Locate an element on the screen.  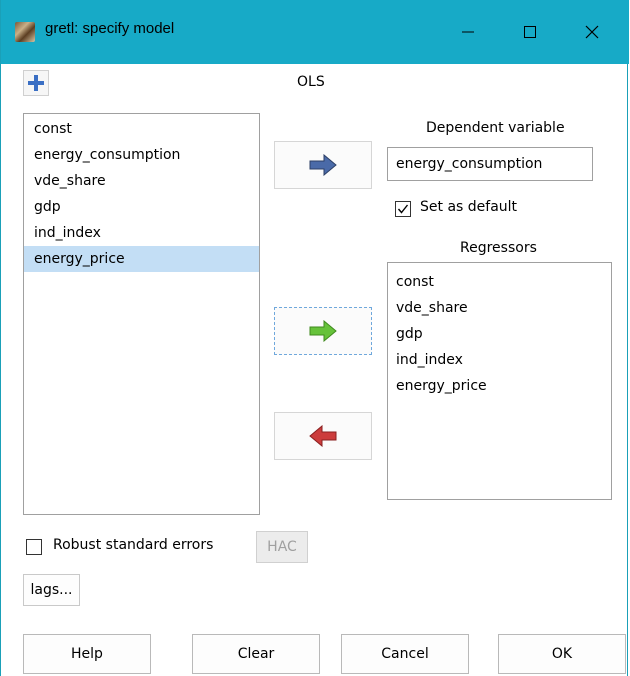
add-variable-button is located at coordinates (36, 83).